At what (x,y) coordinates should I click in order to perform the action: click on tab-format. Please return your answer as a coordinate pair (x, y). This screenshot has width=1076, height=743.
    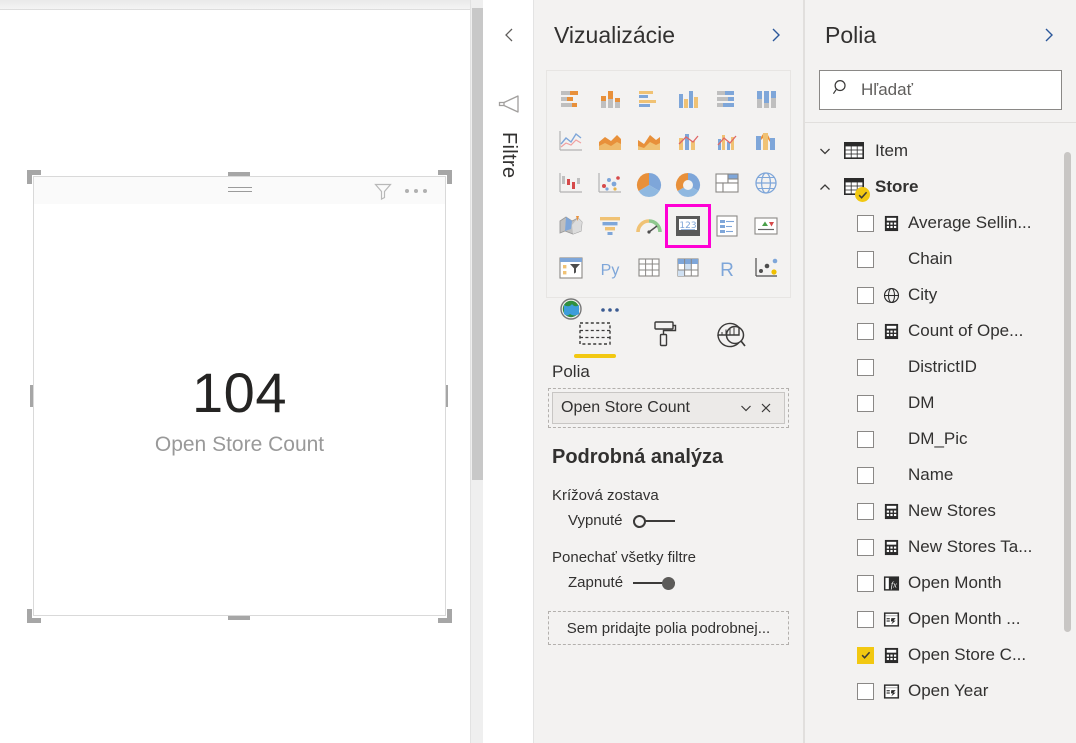
    Looking at the image, I should click on (663, 334).